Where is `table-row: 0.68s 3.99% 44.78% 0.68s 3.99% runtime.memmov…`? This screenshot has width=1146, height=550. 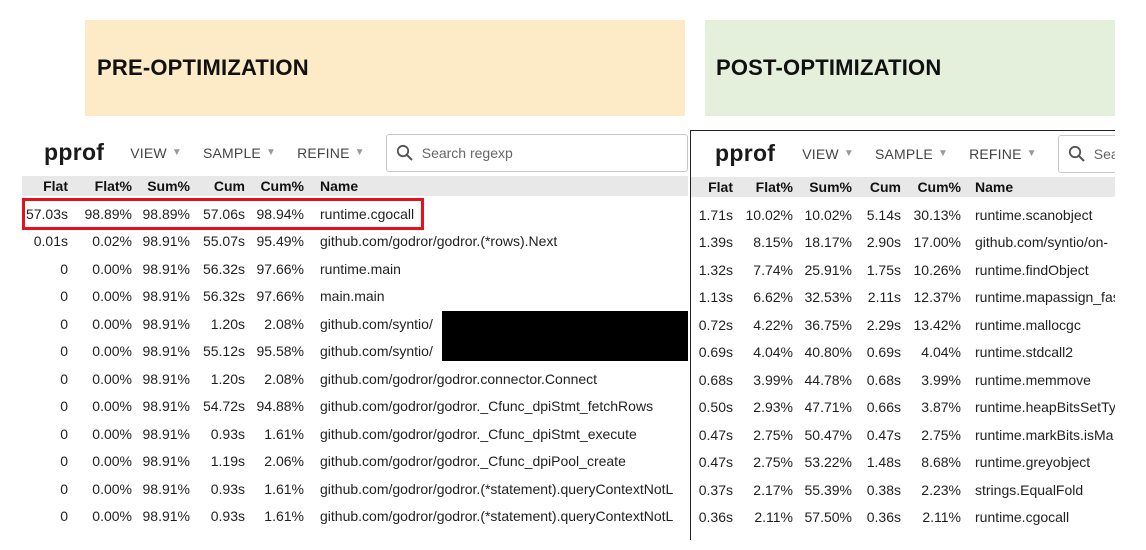 table-row: 0.68s 3.99% 44.78% 0.68s 3.99% runtime.memmov… is located at coordinates (903, 380).